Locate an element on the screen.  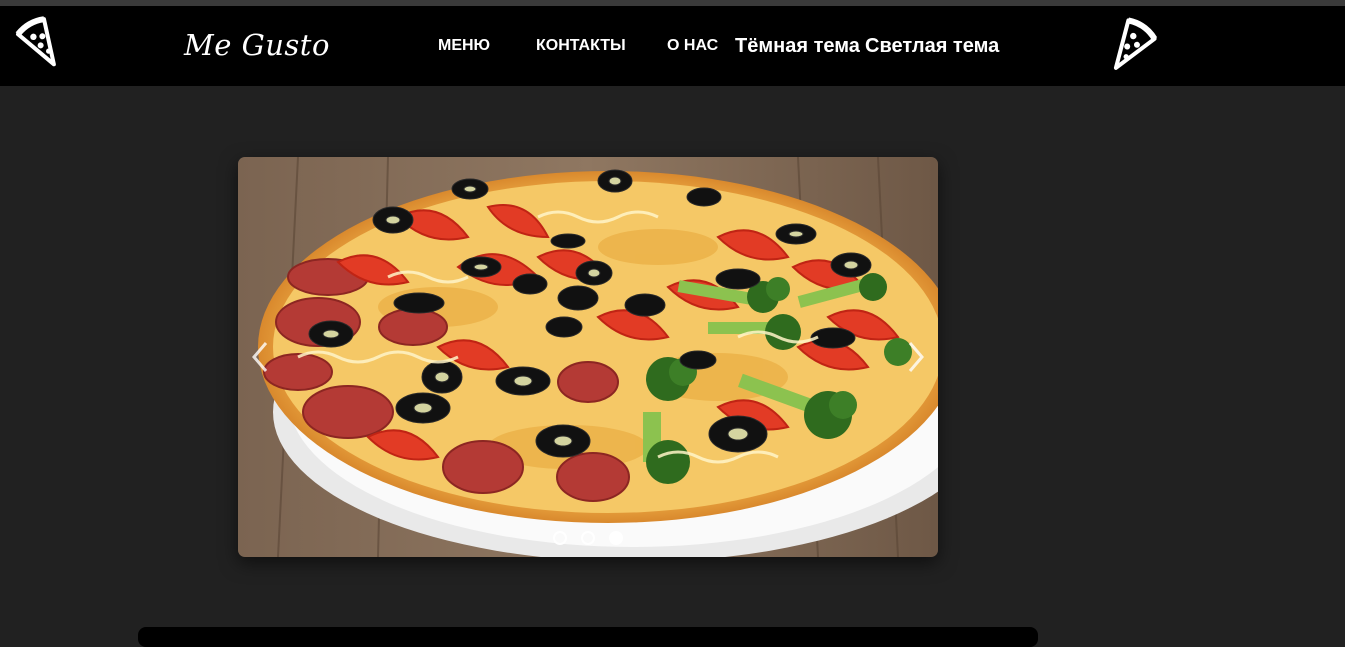
content-section-top is located at coordinates (588, 637).